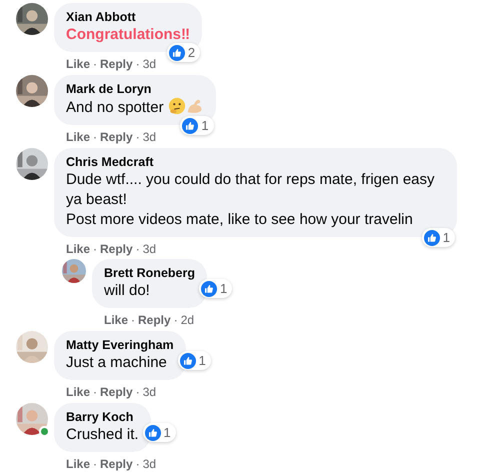 The image size is (492, 475). Describe the element at coordinates (116, 362) in the screenshot. I see `comment-text: Just a machine` at that location.